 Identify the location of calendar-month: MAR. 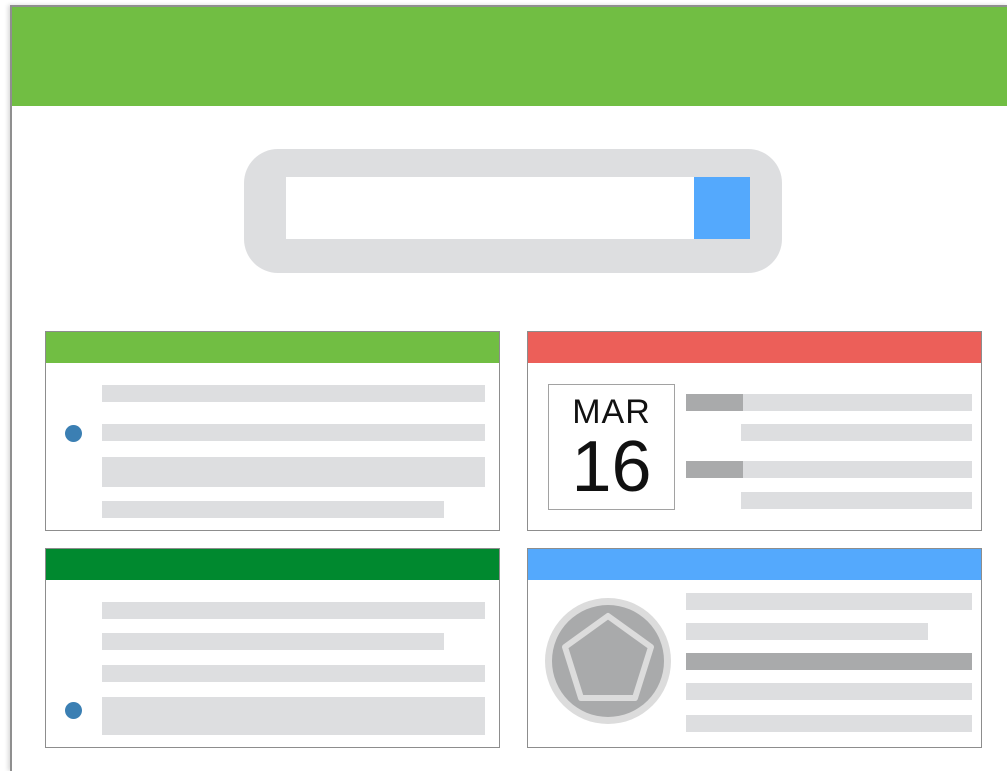
(611, 412).